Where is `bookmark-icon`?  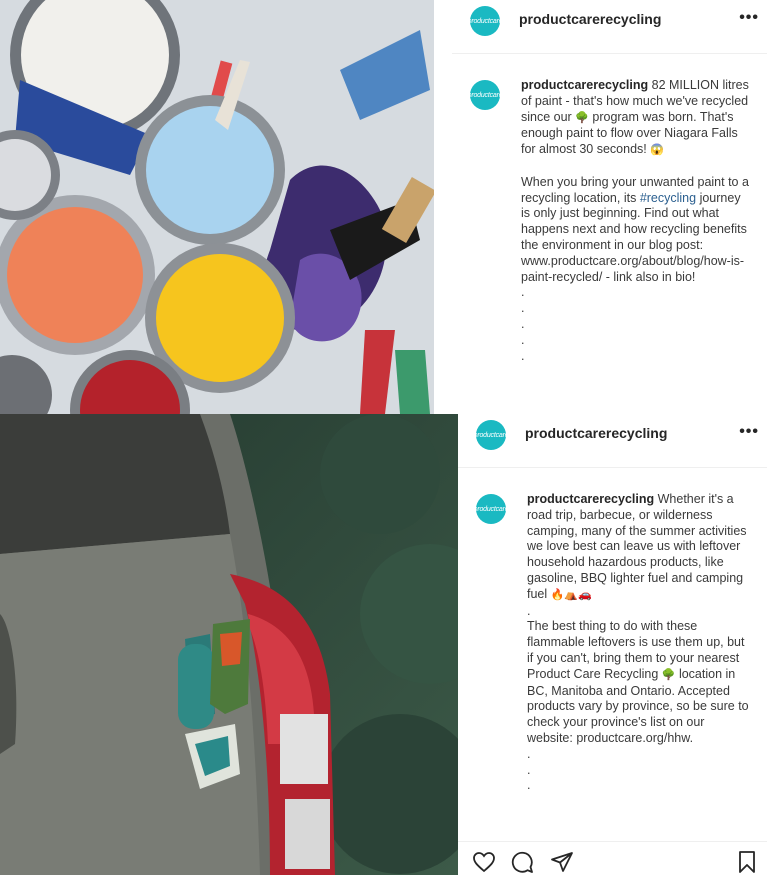 bookmark-icon is located at coordinates (747, 862).